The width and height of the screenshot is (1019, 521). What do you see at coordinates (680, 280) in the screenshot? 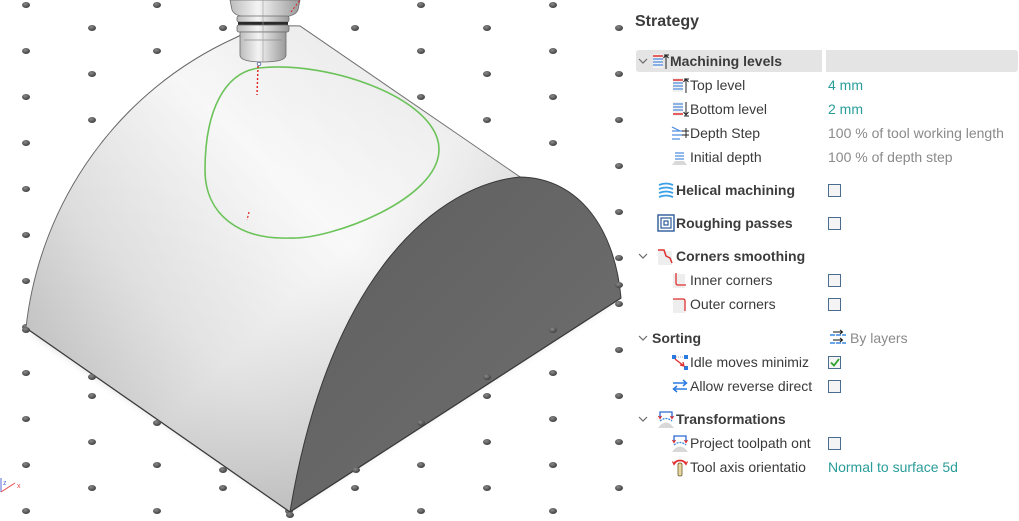
I see `inner-corners-icon` at bounding box center [680, 280].